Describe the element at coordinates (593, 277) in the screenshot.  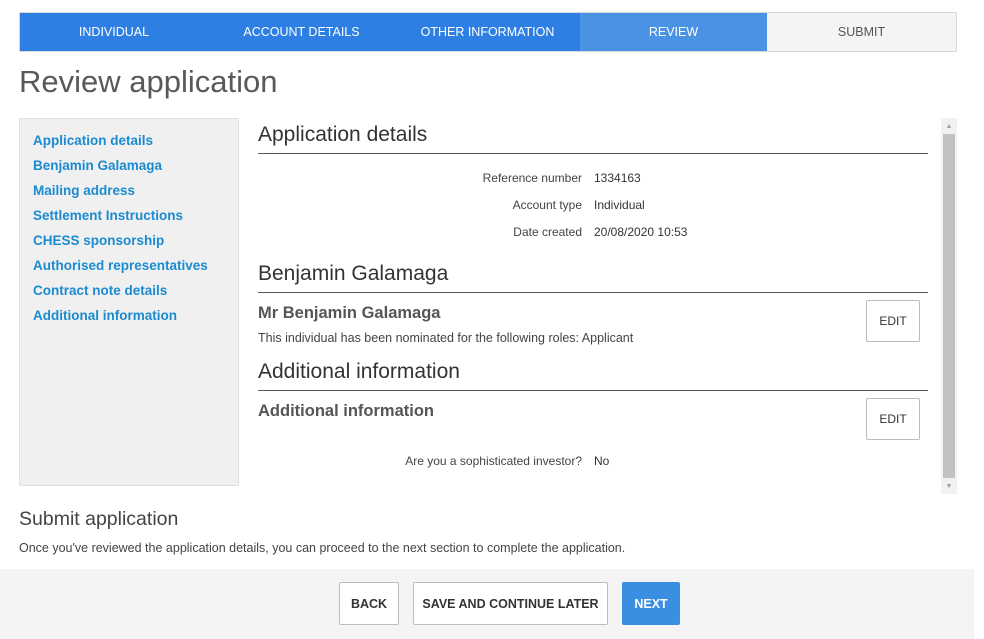
I see `section-title-person: Benjamin Galamaga` at that location.